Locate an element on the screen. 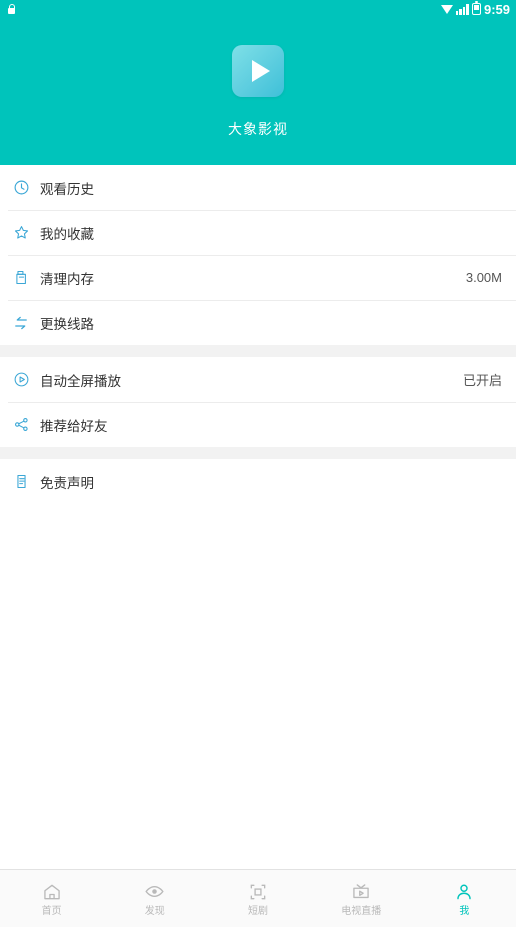 The image size is (516, 927). menu-item-label: 我的收藏 is located at coordinates (67, 234).